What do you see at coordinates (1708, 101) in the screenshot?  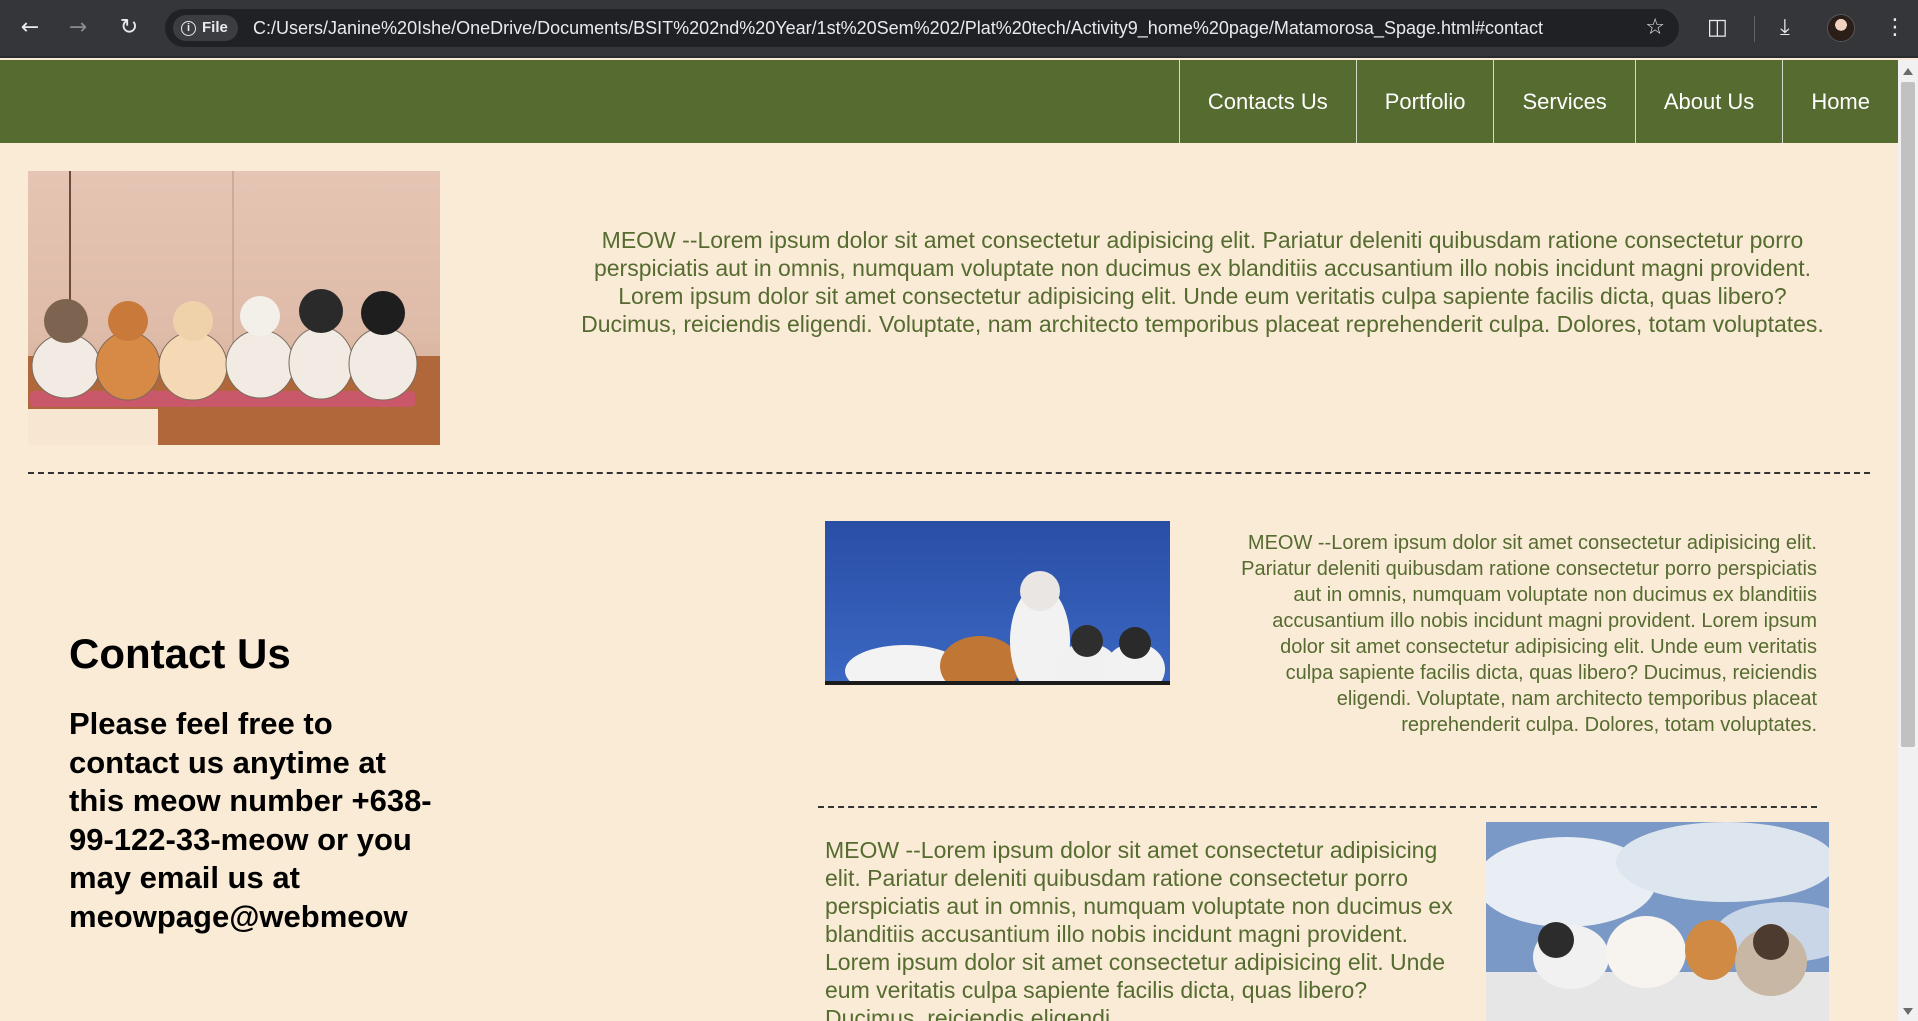 I see `nav-item-about: About Us` at bounding box center [1708, 101].